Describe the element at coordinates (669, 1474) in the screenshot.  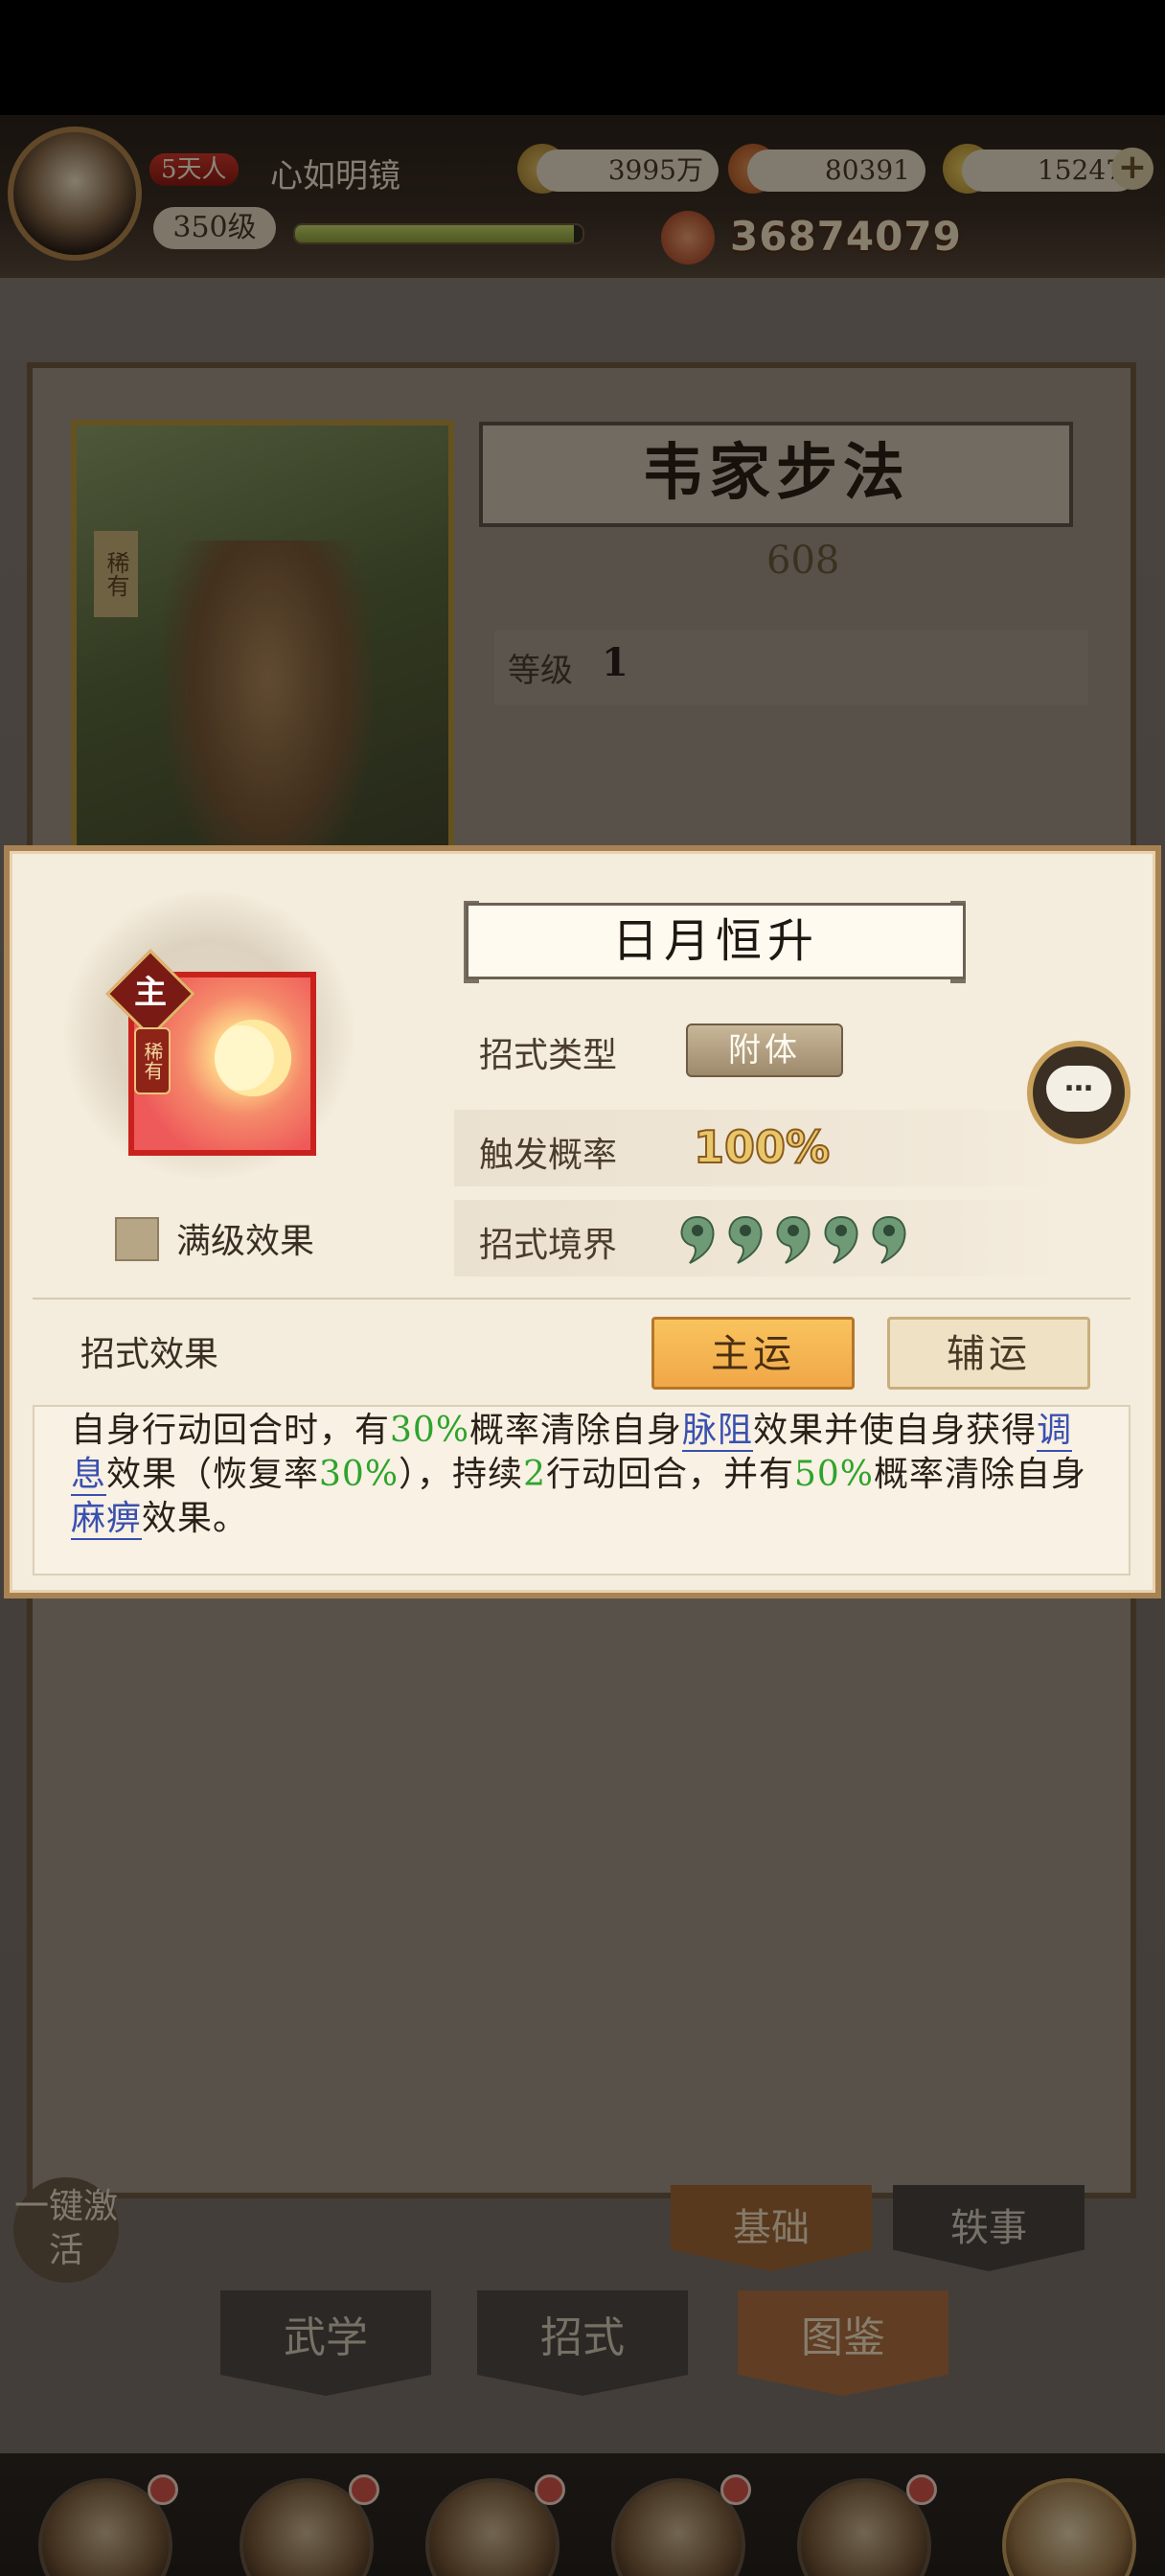
I see `desc-text: 行动回合，并有` at that location.